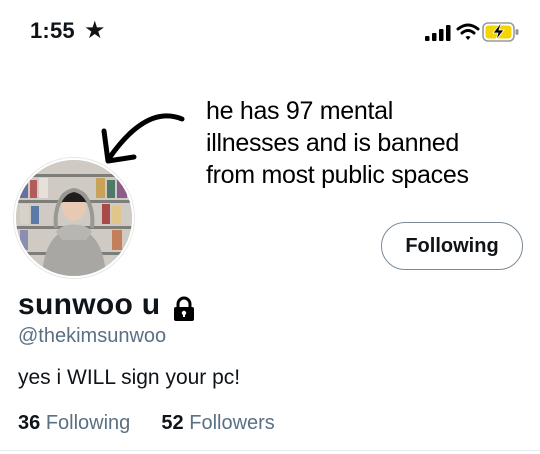  What do you see at coordinates (468, 31) in the screenshot?
I see `wifi-icon` at bounding box center [468, 31].